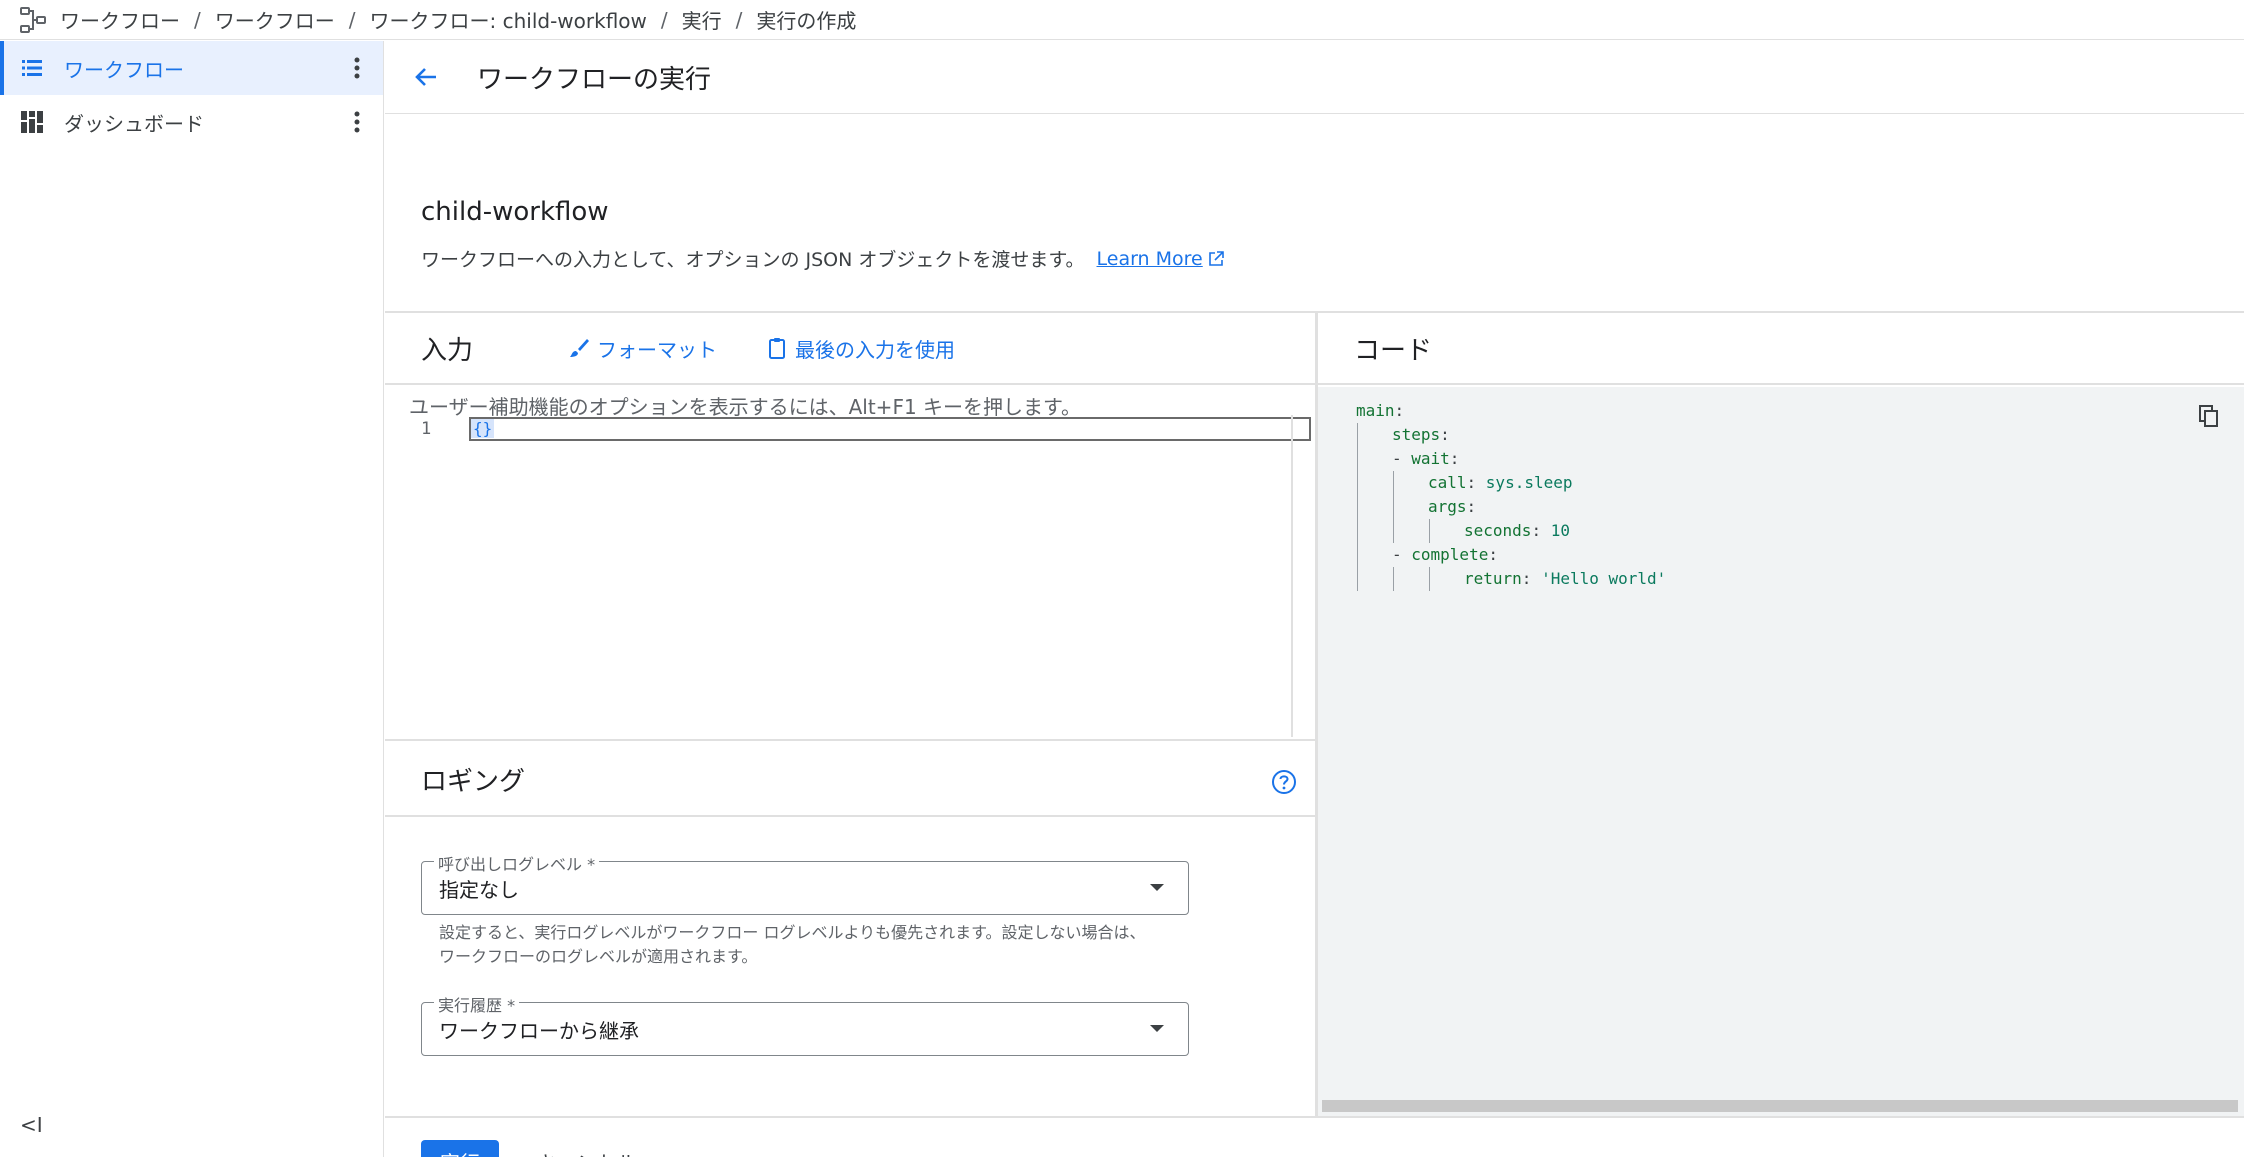 This screenshot has width=2244, height=1157. What do you see at coordinates (1560, 530) in the screenshot?
I see `code-value: 10` at bounding box center [1560, 530].